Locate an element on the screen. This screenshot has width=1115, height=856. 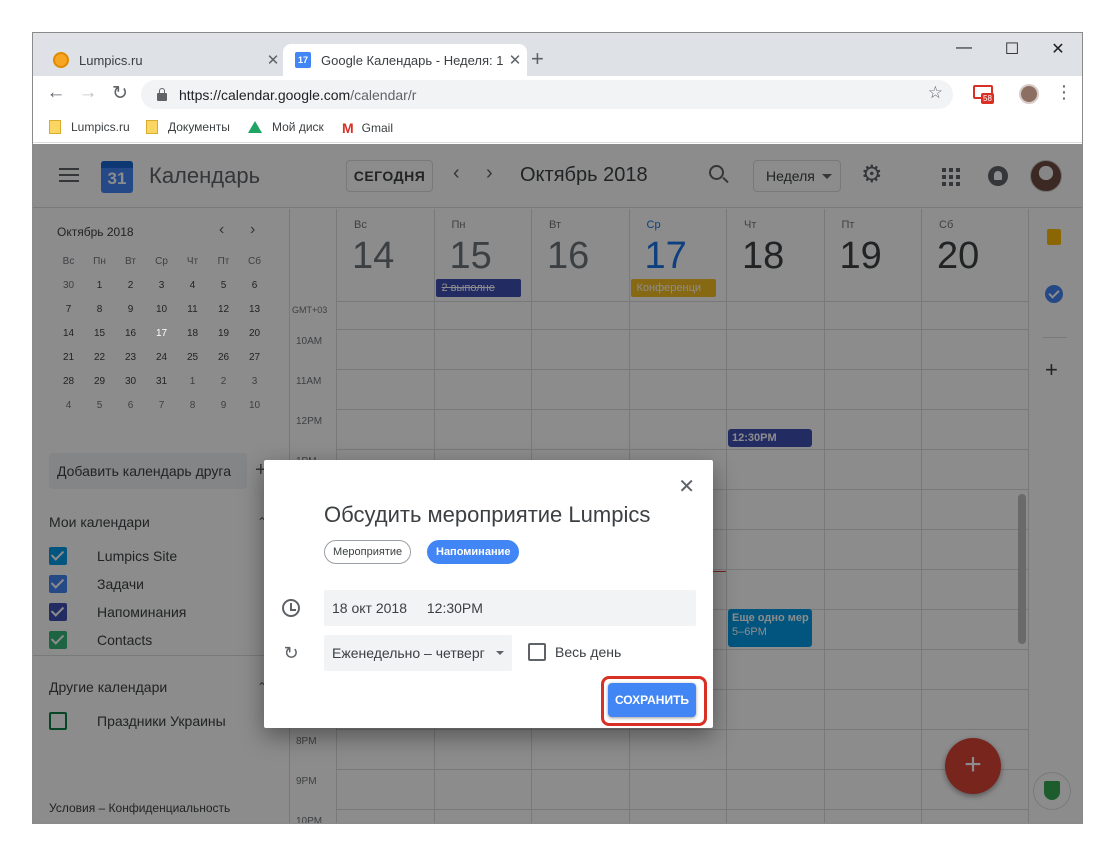
bookmark-my-drive: Мой диск is located at coordinates (286, 127).